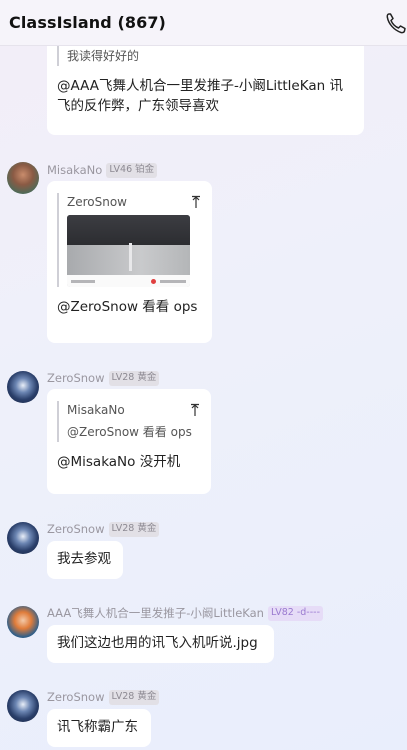 The height and width of the screenshot is (750, 407). Describe the element at coordinates (129, 421) in the screenshot. I see `quoted-message: MisakaNo @ZeroSnow 看看 ops` at that location.